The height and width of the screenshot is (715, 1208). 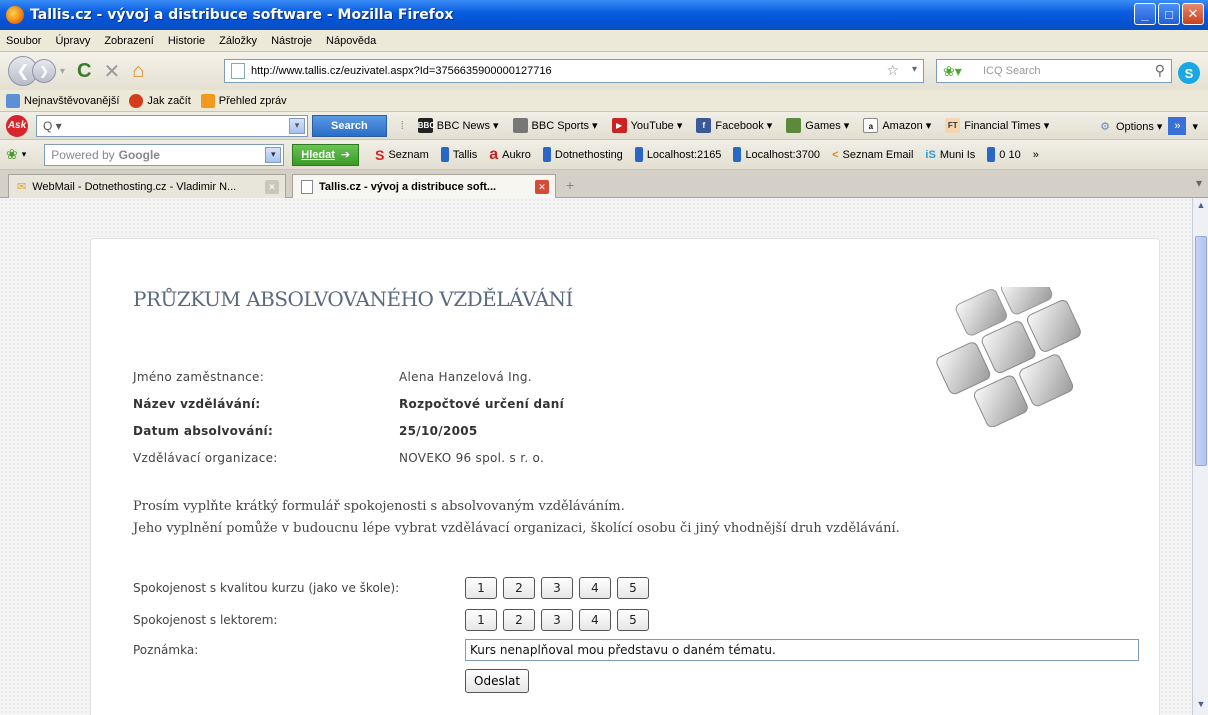 I want to click on bookmark-label: Přehled zpráv, so click(x=252, y=100).